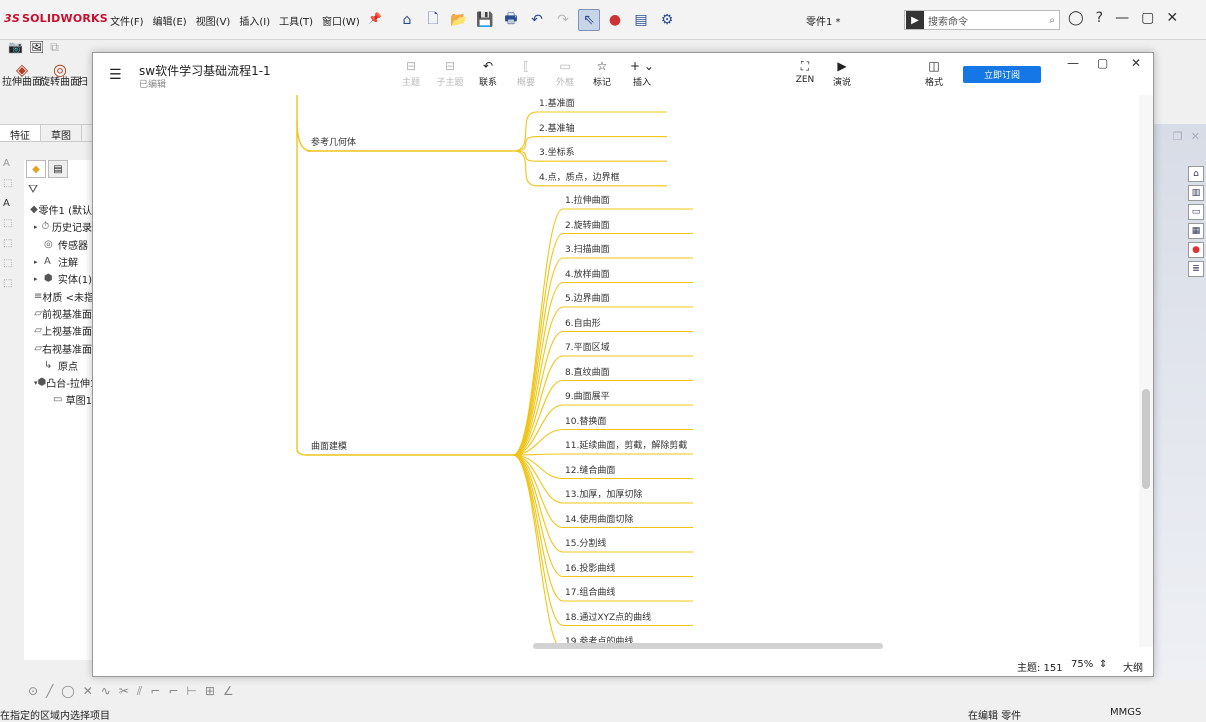 This screenshot has height=722, width=1206. Describe the element at coordinates (590, 569) in the screenshot. I see `subtopic: 16.投影曲线` at that location.